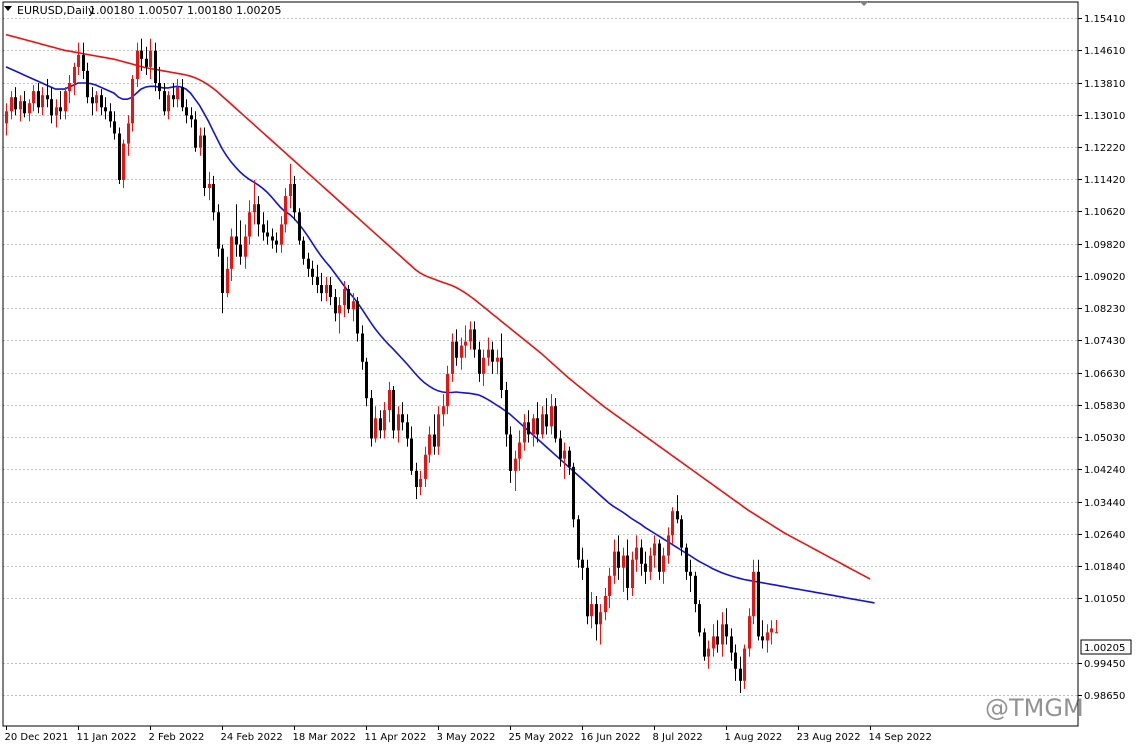 This screenshot has height=749, width=1136. Describe the element at coordinates (177, 737) in the screenshot. I see `x-tick-label: 2 Feb 2022` at that location.